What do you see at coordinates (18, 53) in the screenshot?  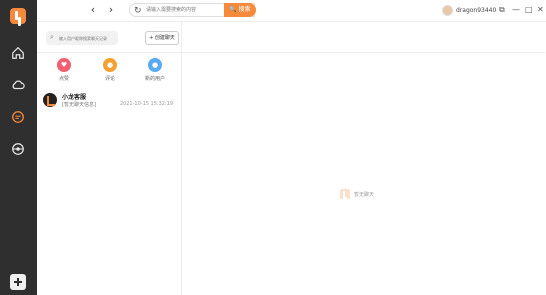 I see `home-icon` at bounding box center [18, 53].